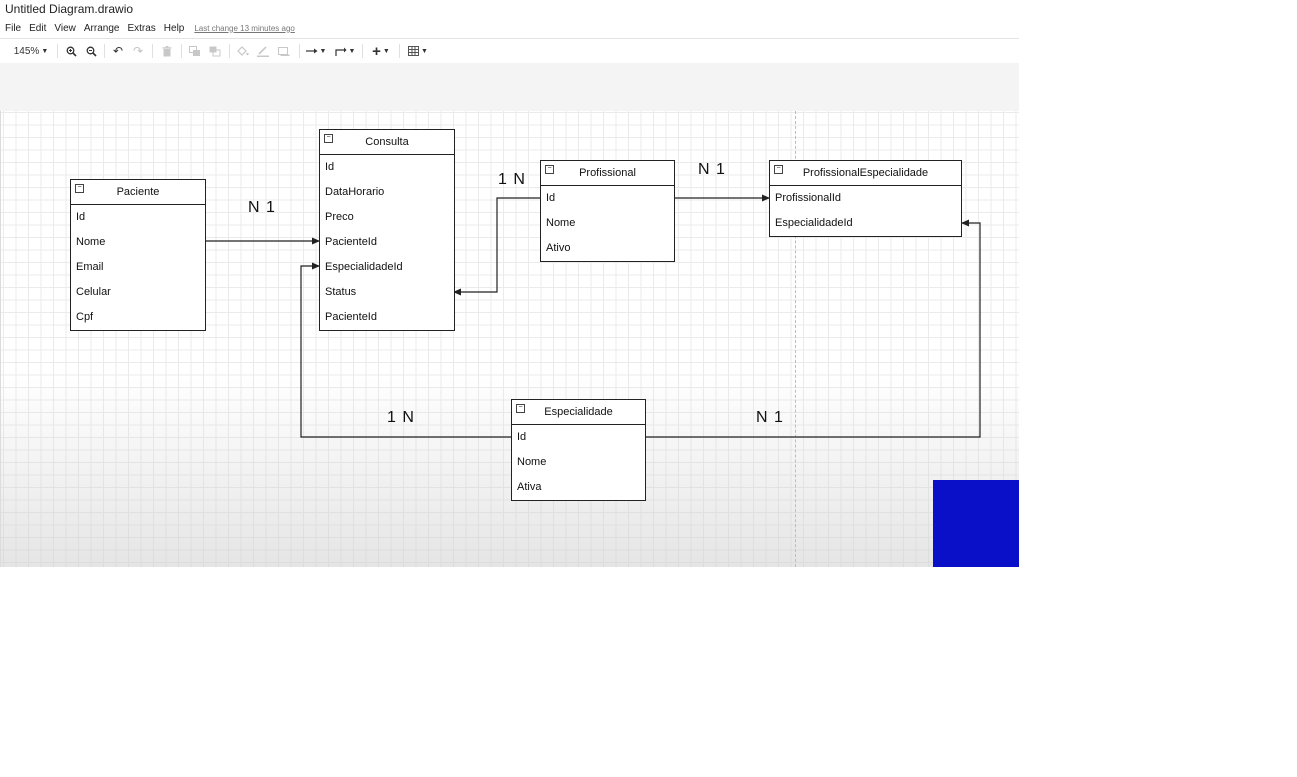 This screenshot has width=1297, height=777. I want to click on shadow-icon, so click(284, 51).